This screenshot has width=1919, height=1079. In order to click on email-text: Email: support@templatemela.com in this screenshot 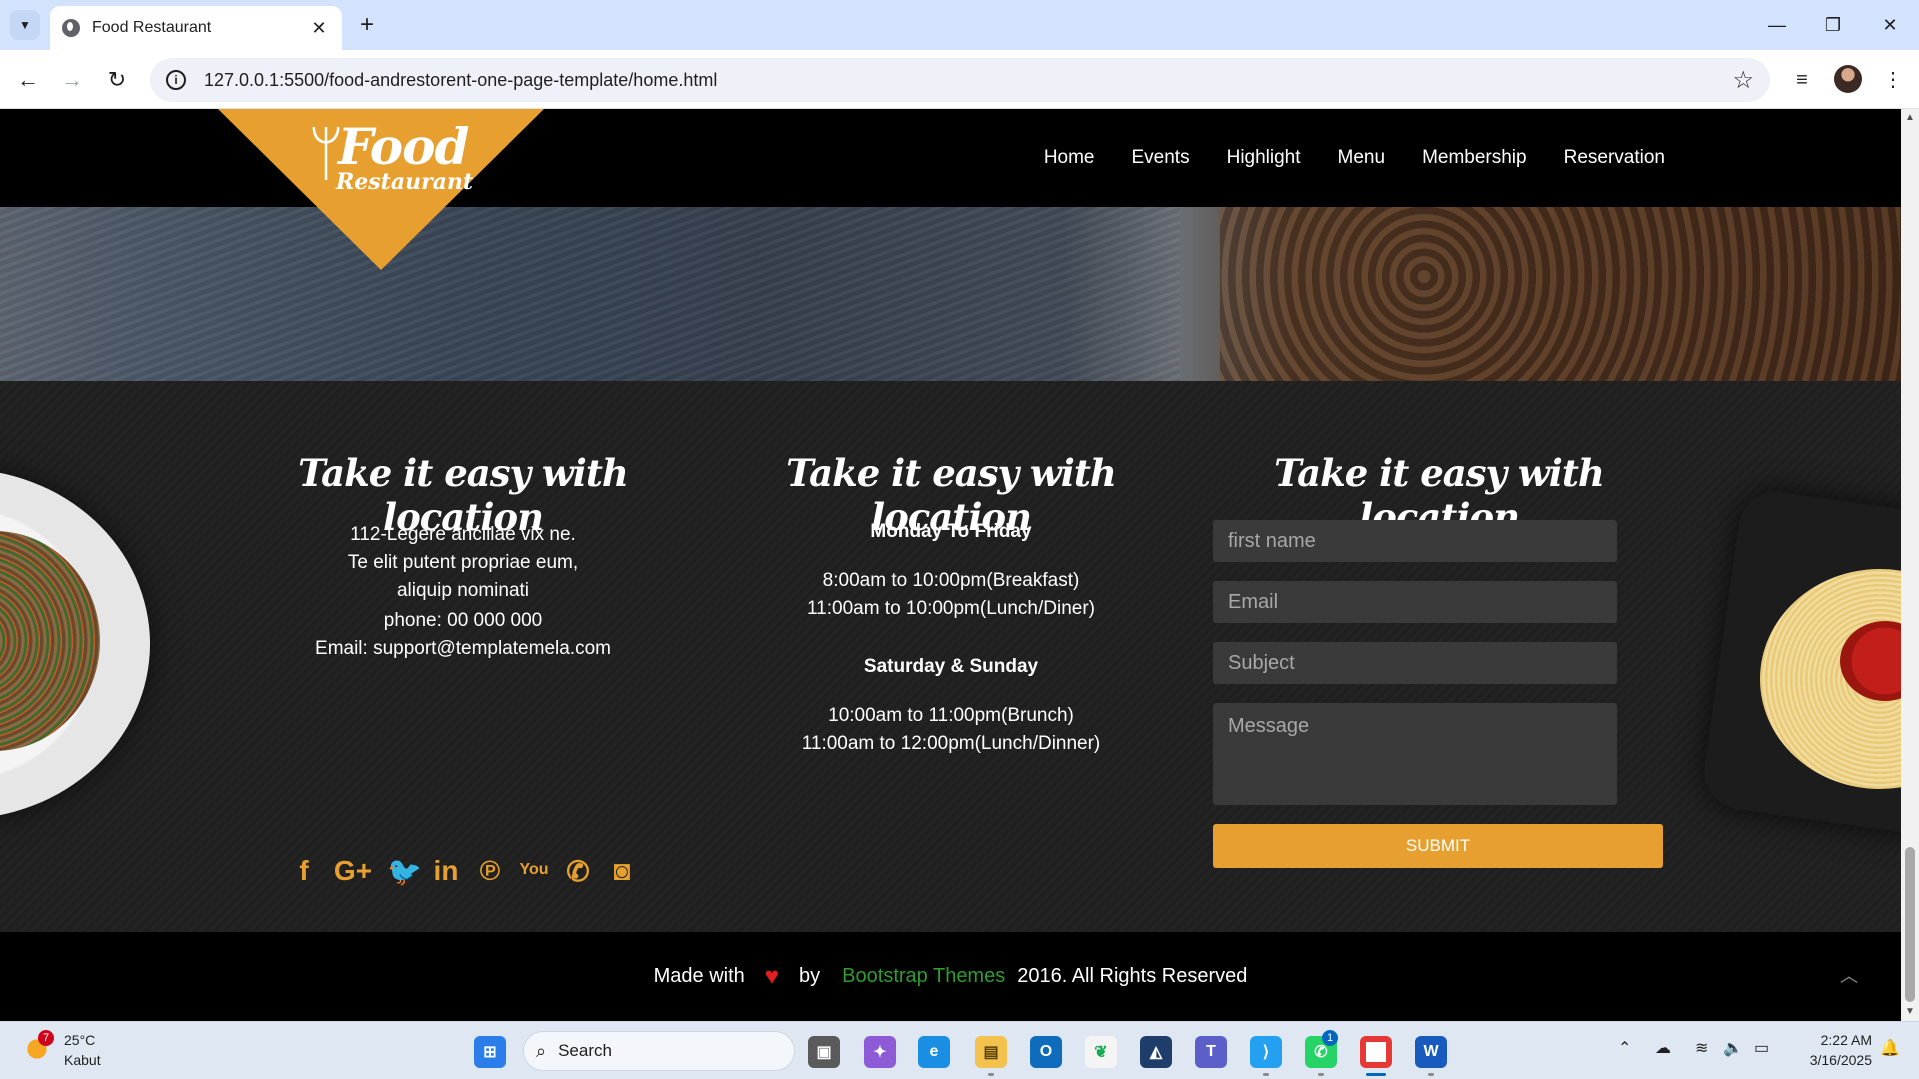, I will do `click(463, 648)`.